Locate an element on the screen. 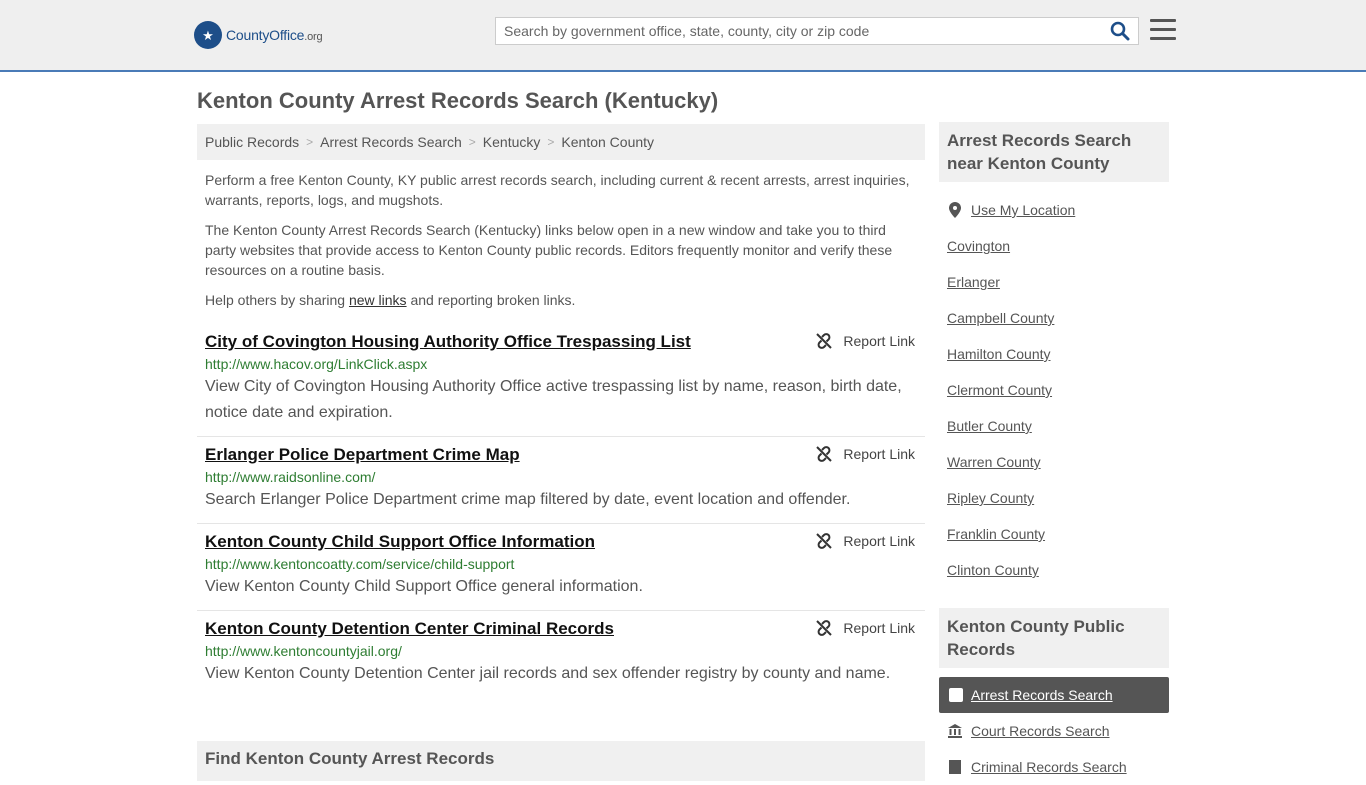 The image size is (1366, 785). find-records-section: Find Kenton County Arrest Records is located at coordinates (561, 761).